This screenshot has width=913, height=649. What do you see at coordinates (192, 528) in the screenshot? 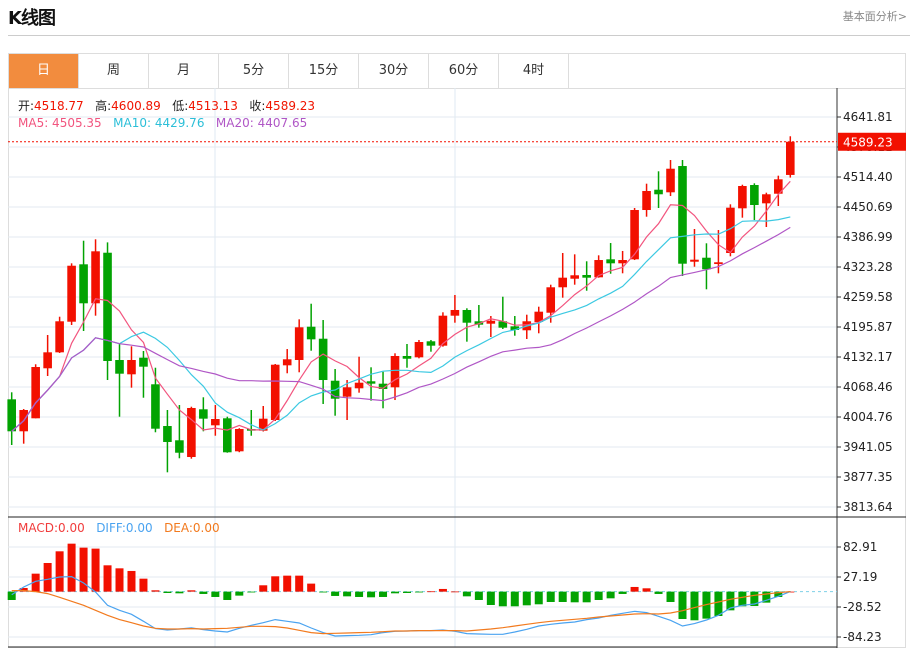
I see `dea-legend-value: DEA:0.00` at bounding box center [192, 528].